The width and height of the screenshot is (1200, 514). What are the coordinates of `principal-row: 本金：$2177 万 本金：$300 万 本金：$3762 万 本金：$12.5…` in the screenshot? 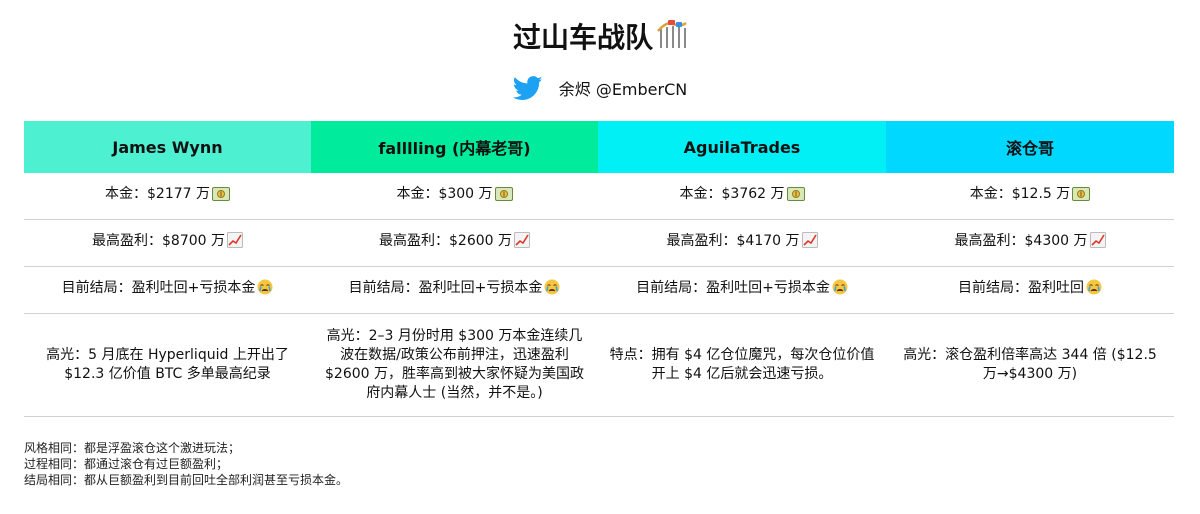 It's located at (599, 196).